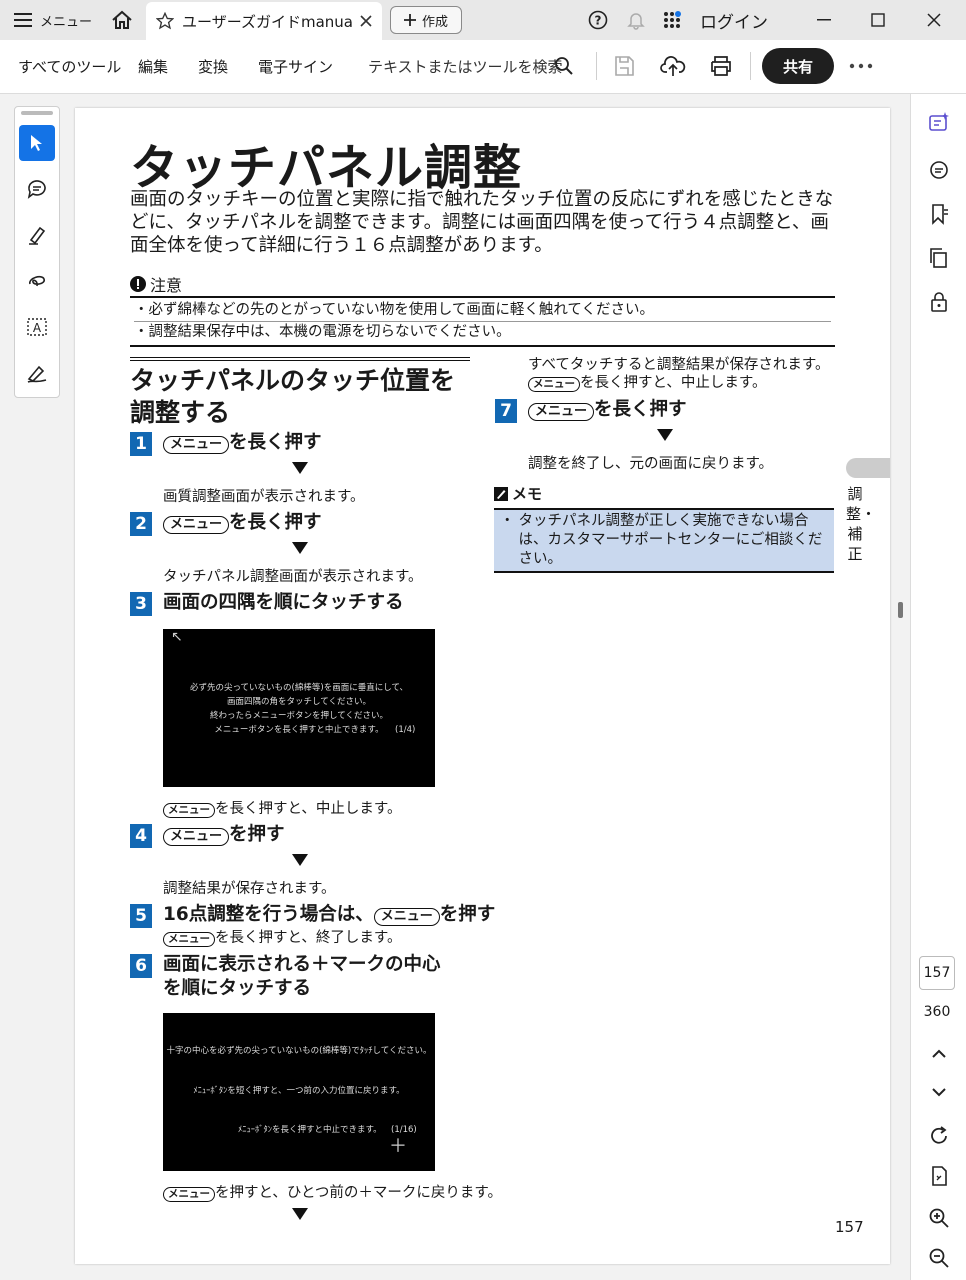 Image resolution: width=966 pixels, height=1280 pixels. Describe the element at coordinates (939, 1176) in the screenshot. I see `page-fit-icon` at that location.